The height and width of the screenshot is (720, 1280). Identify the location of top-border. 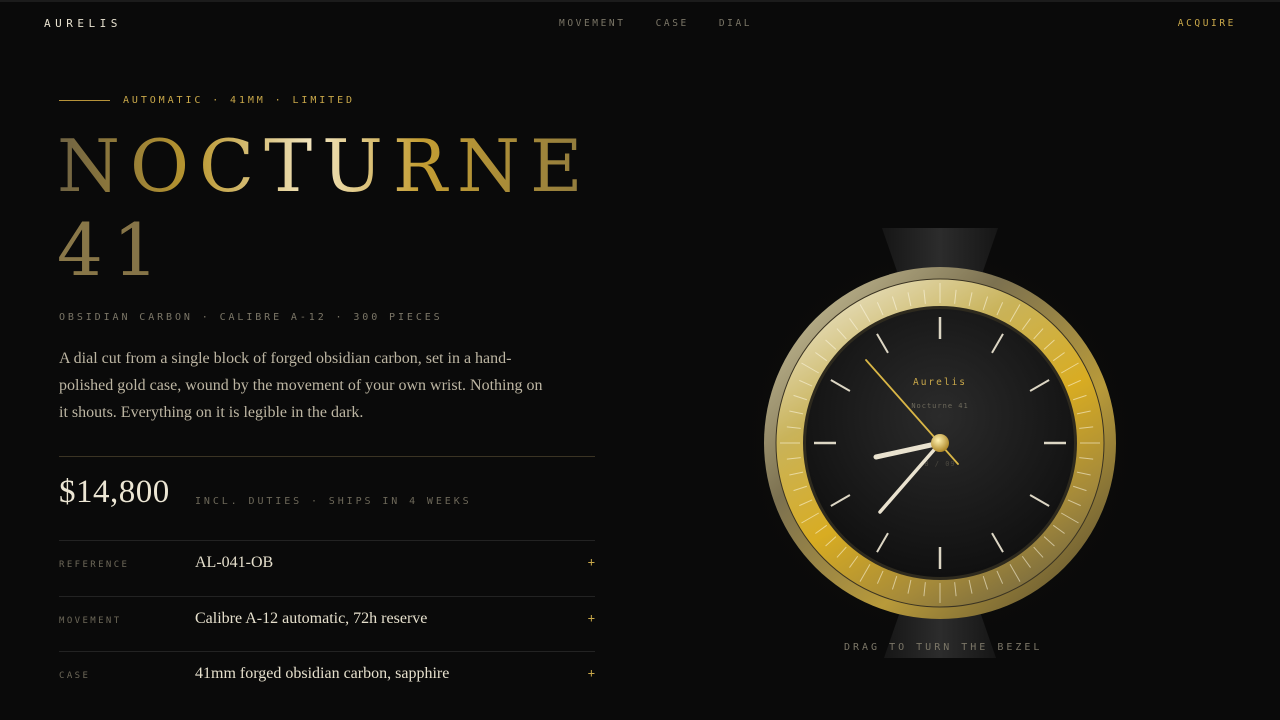
(640, 1).